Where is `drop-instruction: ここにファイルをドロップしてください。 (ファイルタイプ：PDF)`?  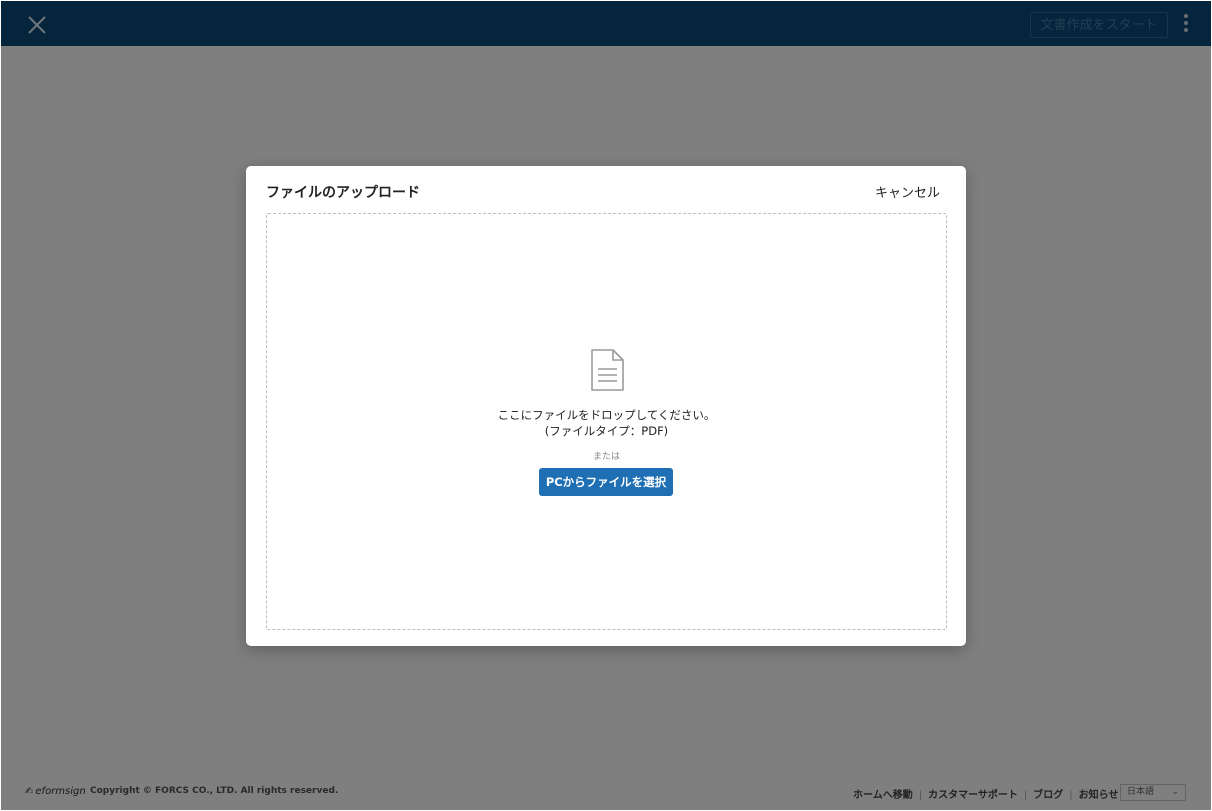 drop-instruction: ここにファイルをドロップしてください。 (ファイルタイプ：PDF) is located at coordinates (606, 423).